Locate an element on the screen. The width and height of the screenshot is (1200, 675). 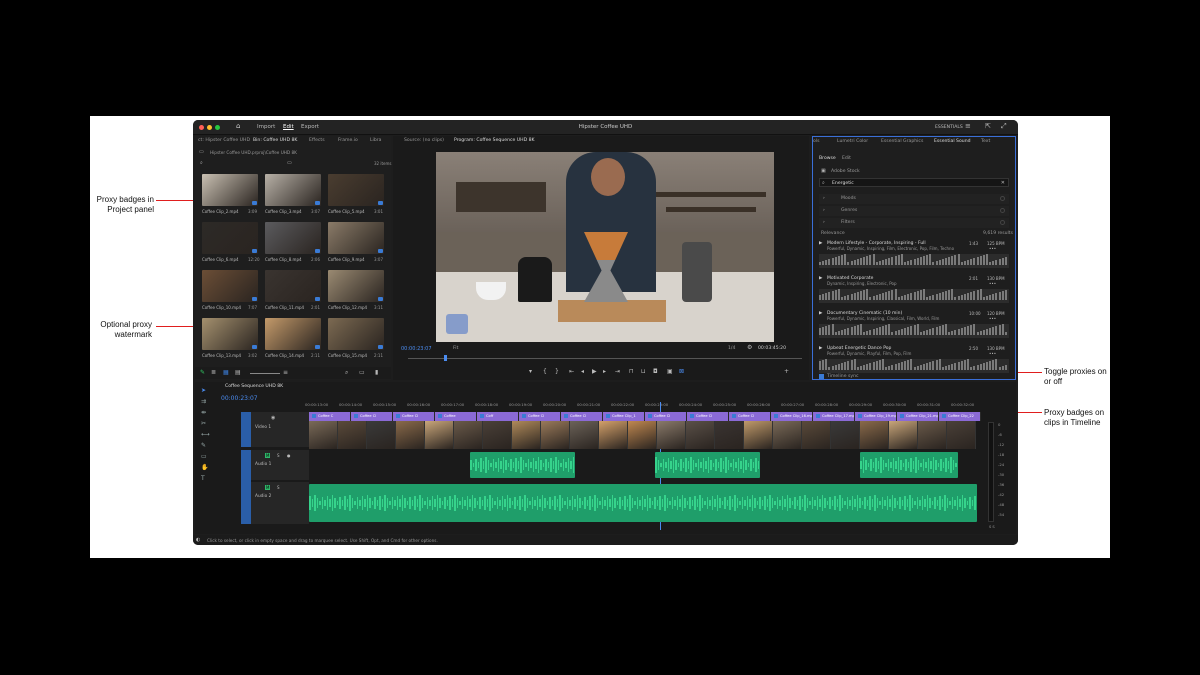
timeline-clip-label: Coffee Clip_16.mp4 is located at coordinates (792, 416).